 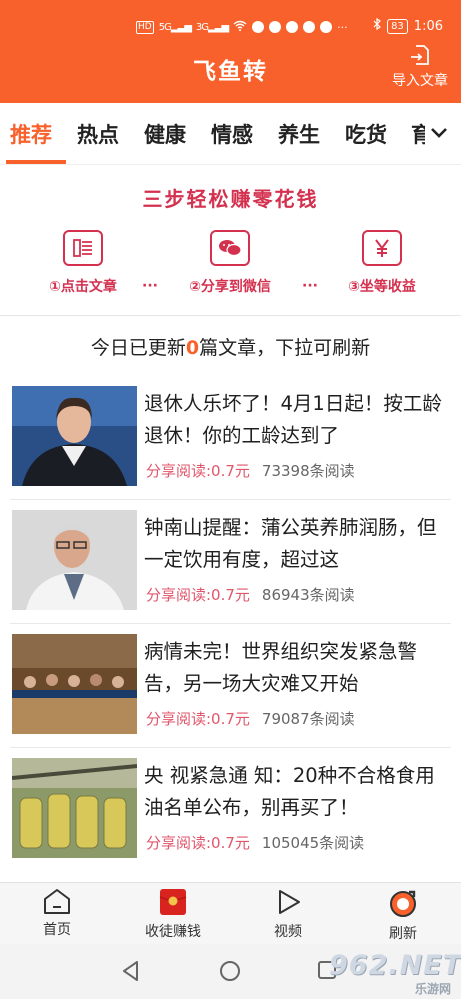 I want to click on nav-recruit-earn: 收徒赚钱, so click(x=173, y=914).